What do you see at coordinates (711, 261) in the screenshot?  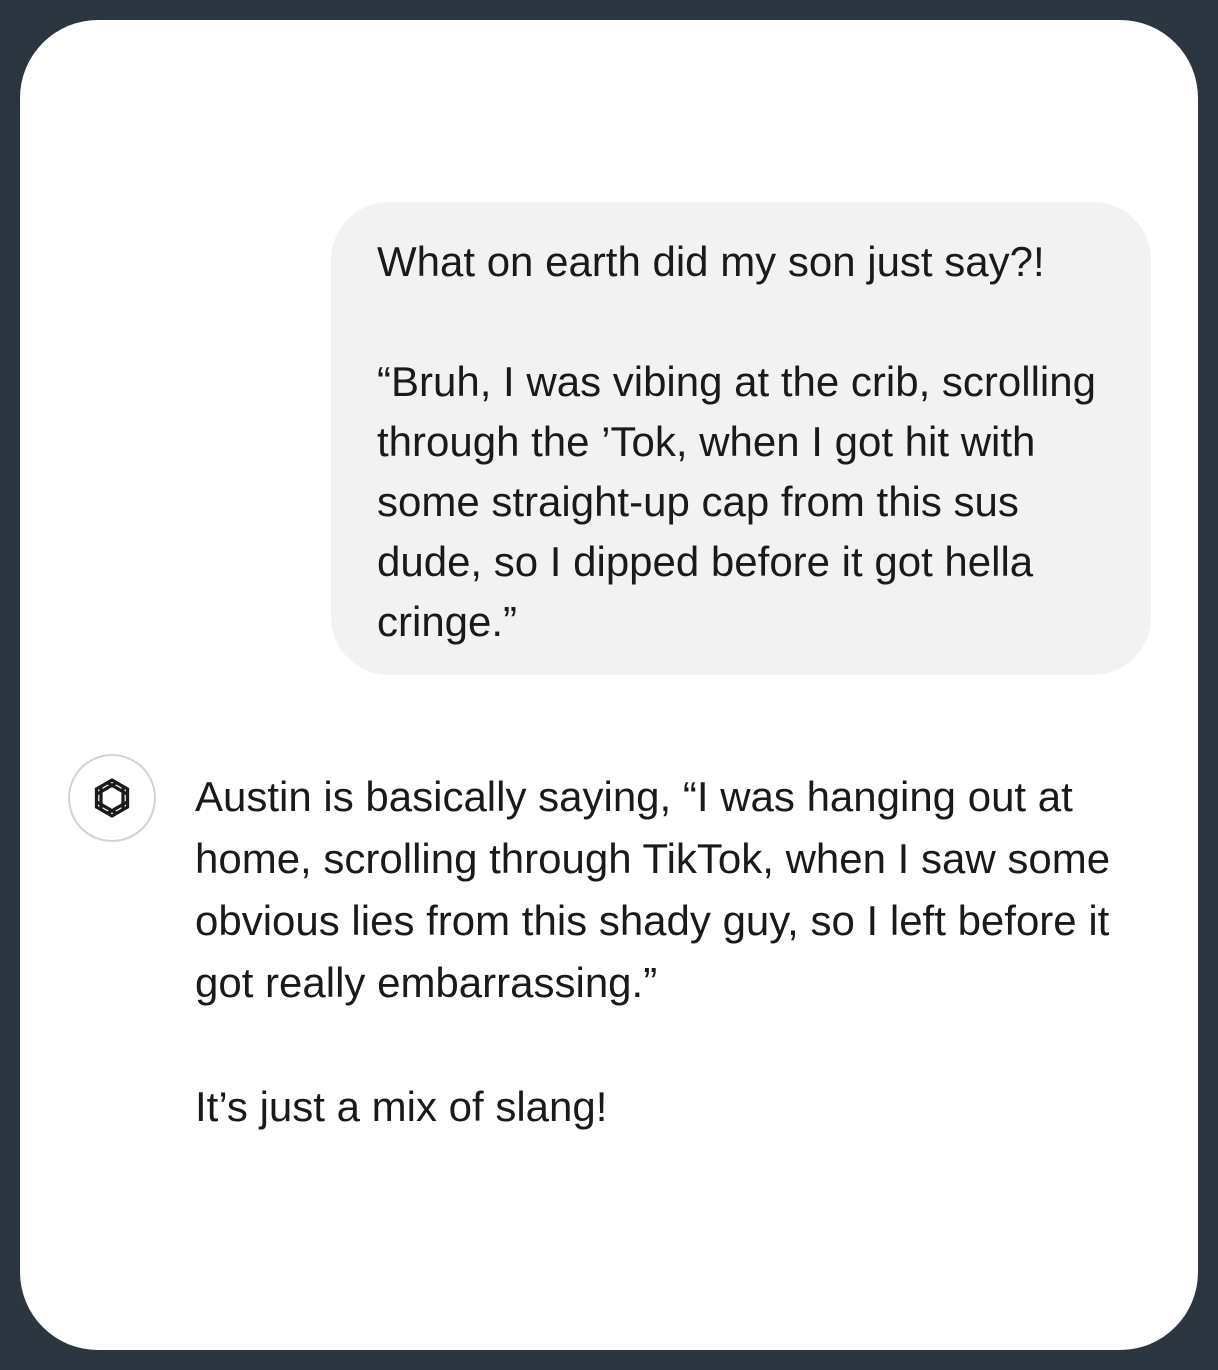 I see `user-message-question: What on earth did my son just say?!` at bounding box center [711, 261].